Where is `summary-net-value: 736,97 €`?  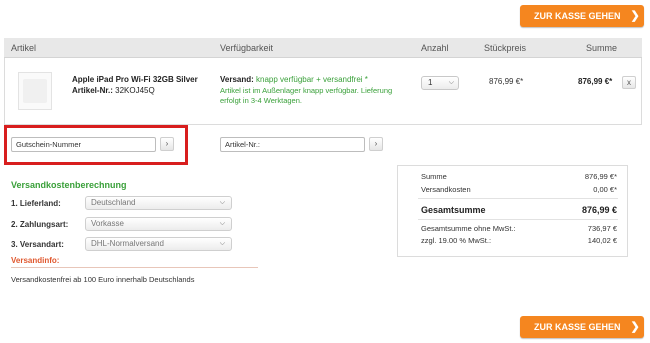
summary-net-value: 736,97 € is located at coordinates (602, 228).